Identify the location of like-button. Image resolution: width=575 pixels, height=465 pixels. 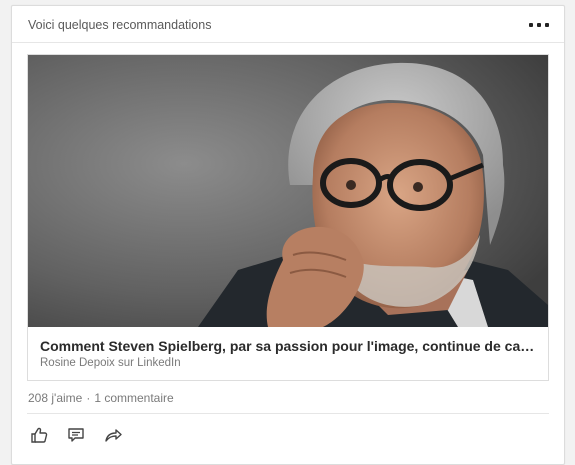
(39, 435).